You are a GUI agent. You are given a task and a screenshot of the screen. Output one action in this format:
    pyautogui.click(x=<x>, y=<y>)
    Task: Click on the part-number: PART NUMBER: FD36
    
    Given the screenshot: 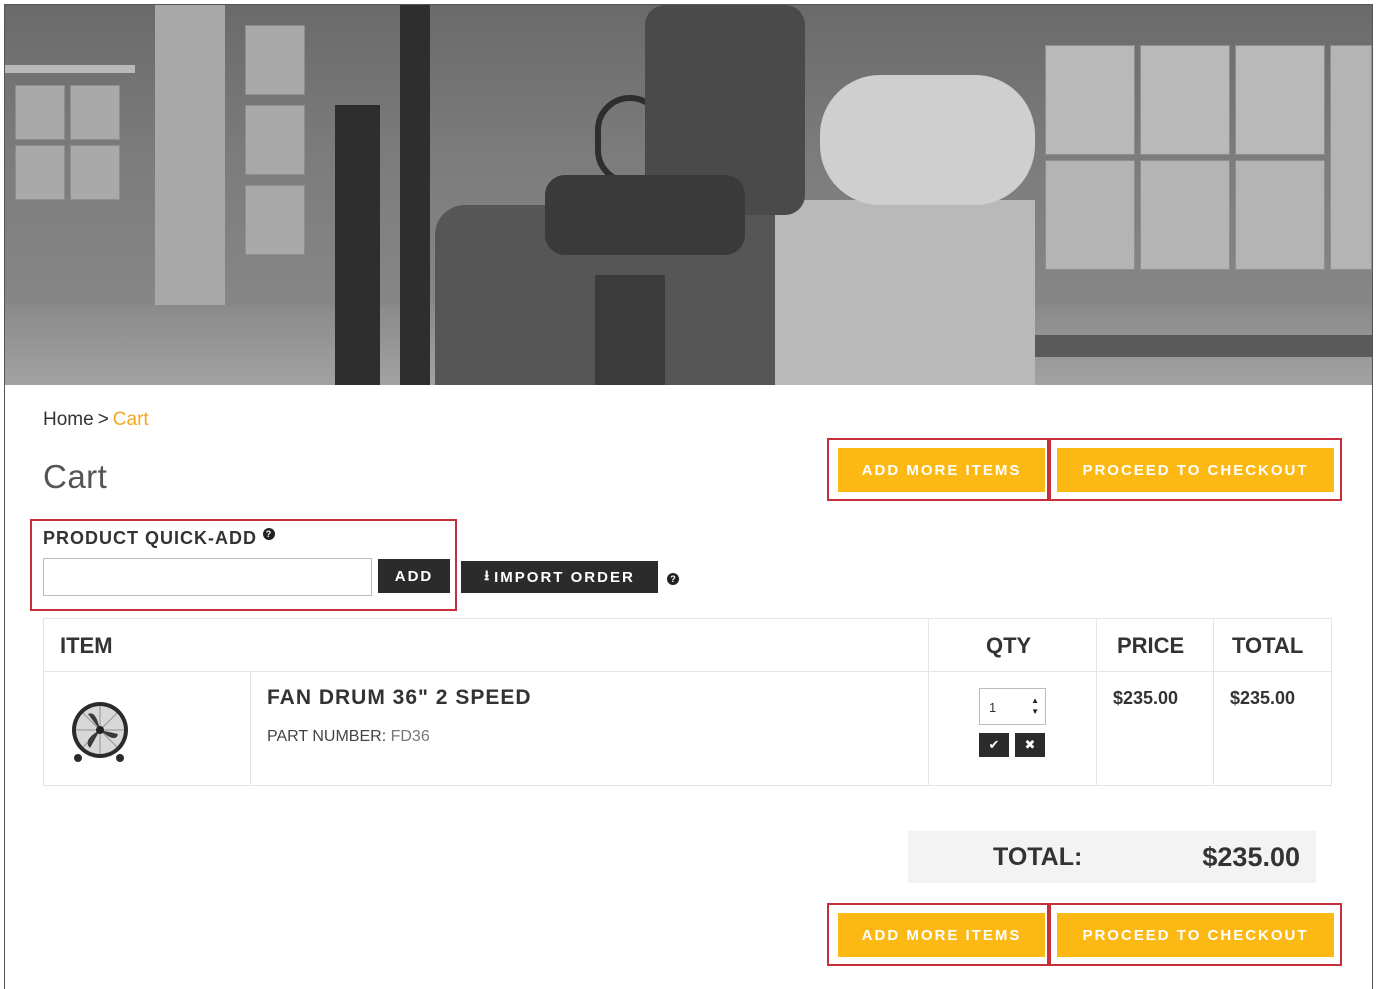 What is the action you would take?
    pyautogui.click(x=348, y=737)
    